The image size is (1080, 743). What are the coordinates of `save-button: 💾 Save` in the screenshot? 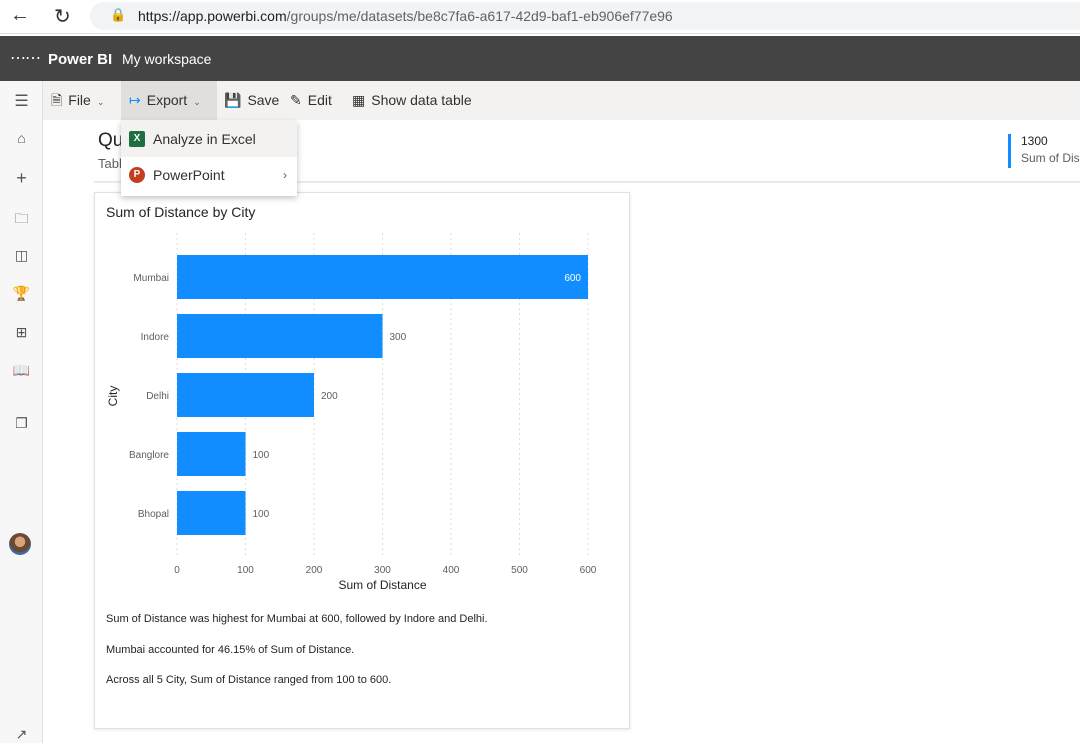 It's located at (251, 100).